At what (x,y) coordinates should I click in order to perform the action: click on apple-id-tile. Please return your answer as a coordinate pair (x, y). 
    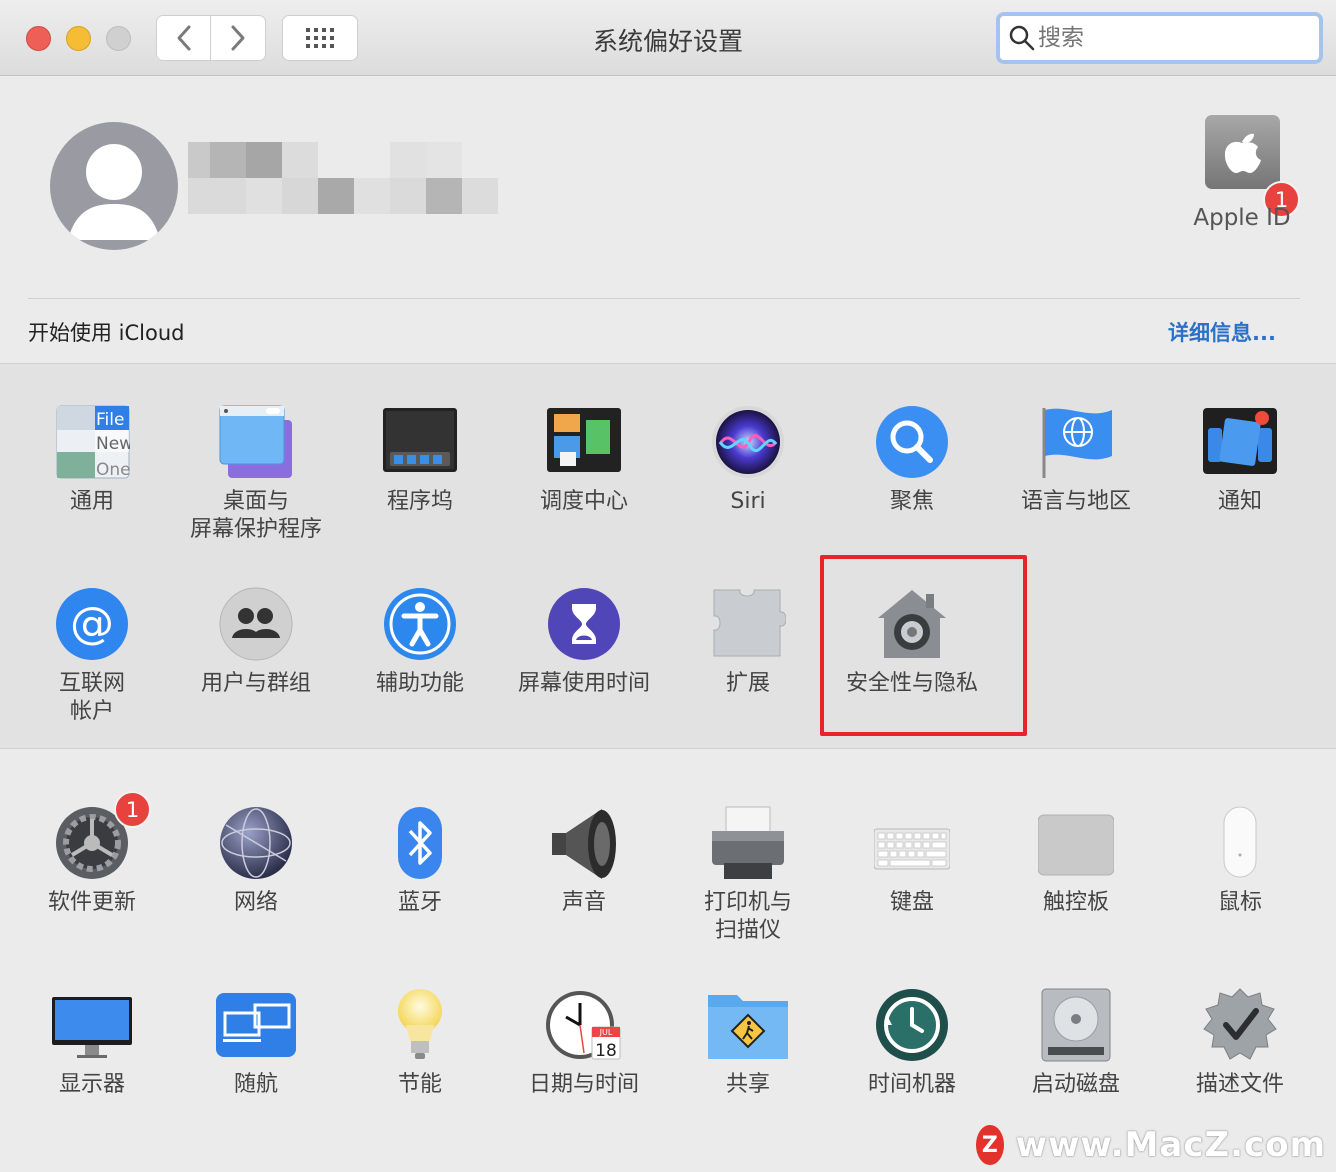
    Looking at the image, I should click on (1242, 152).